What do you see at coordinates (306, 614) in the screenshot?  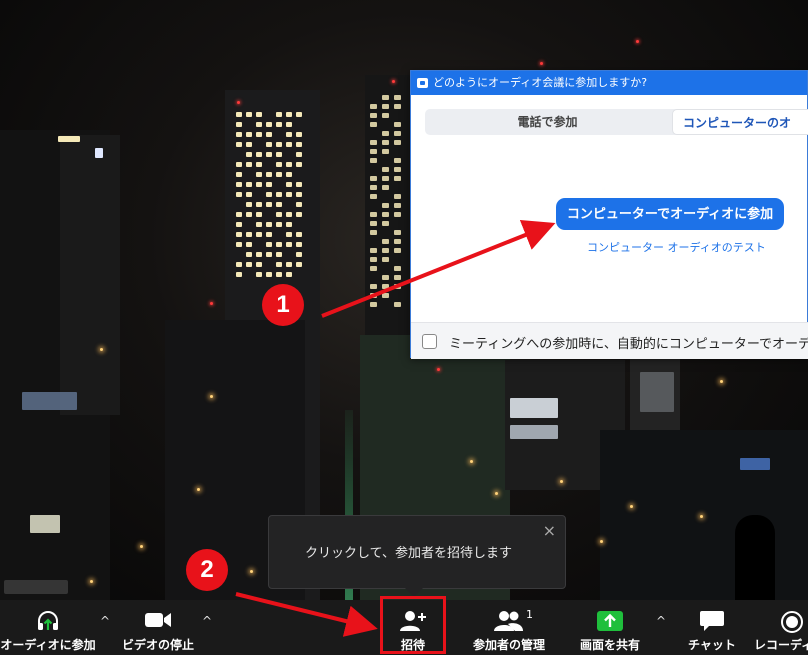 I see `arrow-to-invite` at bounding box center [306, 614].